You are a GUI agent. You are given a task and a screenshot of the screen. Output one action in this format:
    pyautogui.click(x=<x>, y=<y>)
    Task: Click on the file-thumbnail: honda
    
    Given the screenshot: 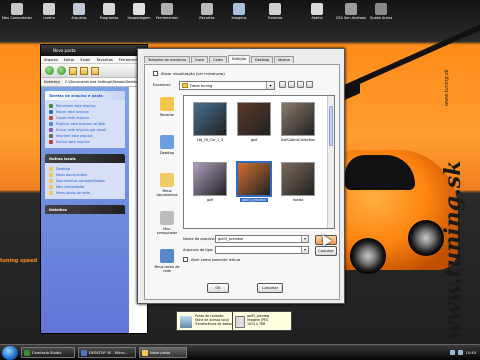 What is the action you would take?
    pyautogui.click(x=298, y=182)
    